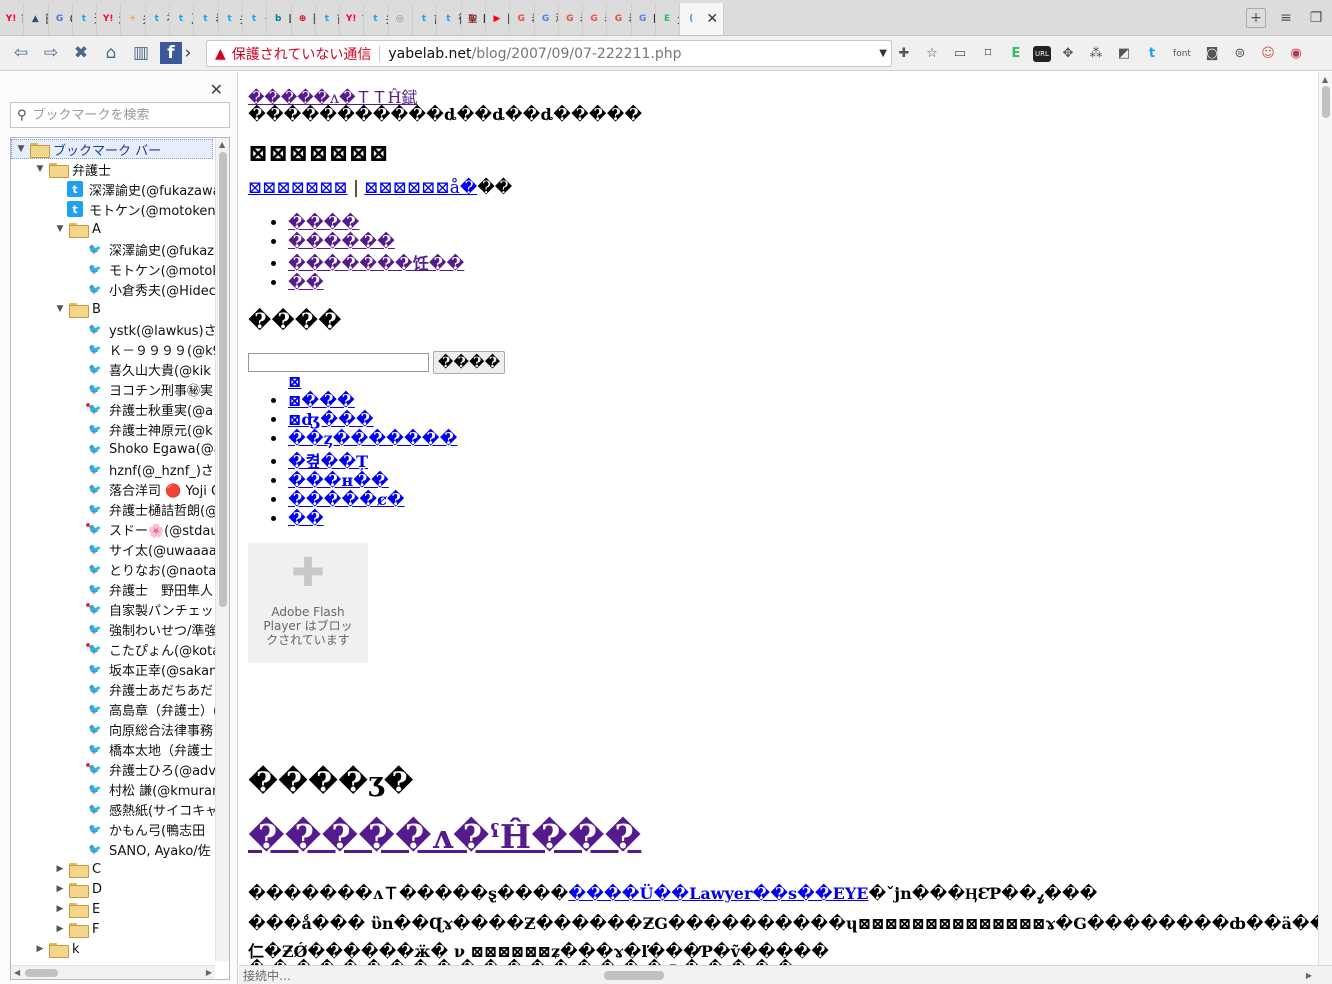  Describe the element at coordinates (960, 54) in the screenshot. I see `extension-icon: ▭` at that location.